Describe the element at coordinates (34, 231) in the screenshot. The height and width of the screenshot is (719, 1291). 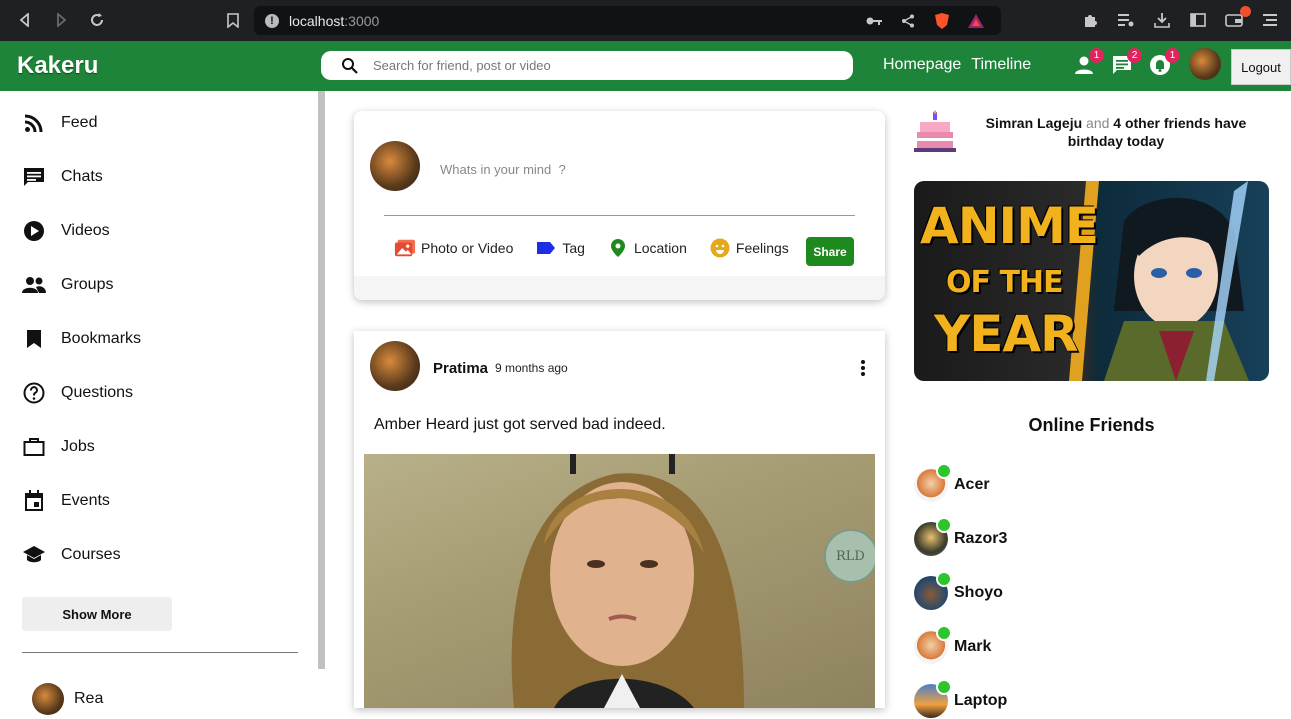
I see `play-circle-icon` at that location.